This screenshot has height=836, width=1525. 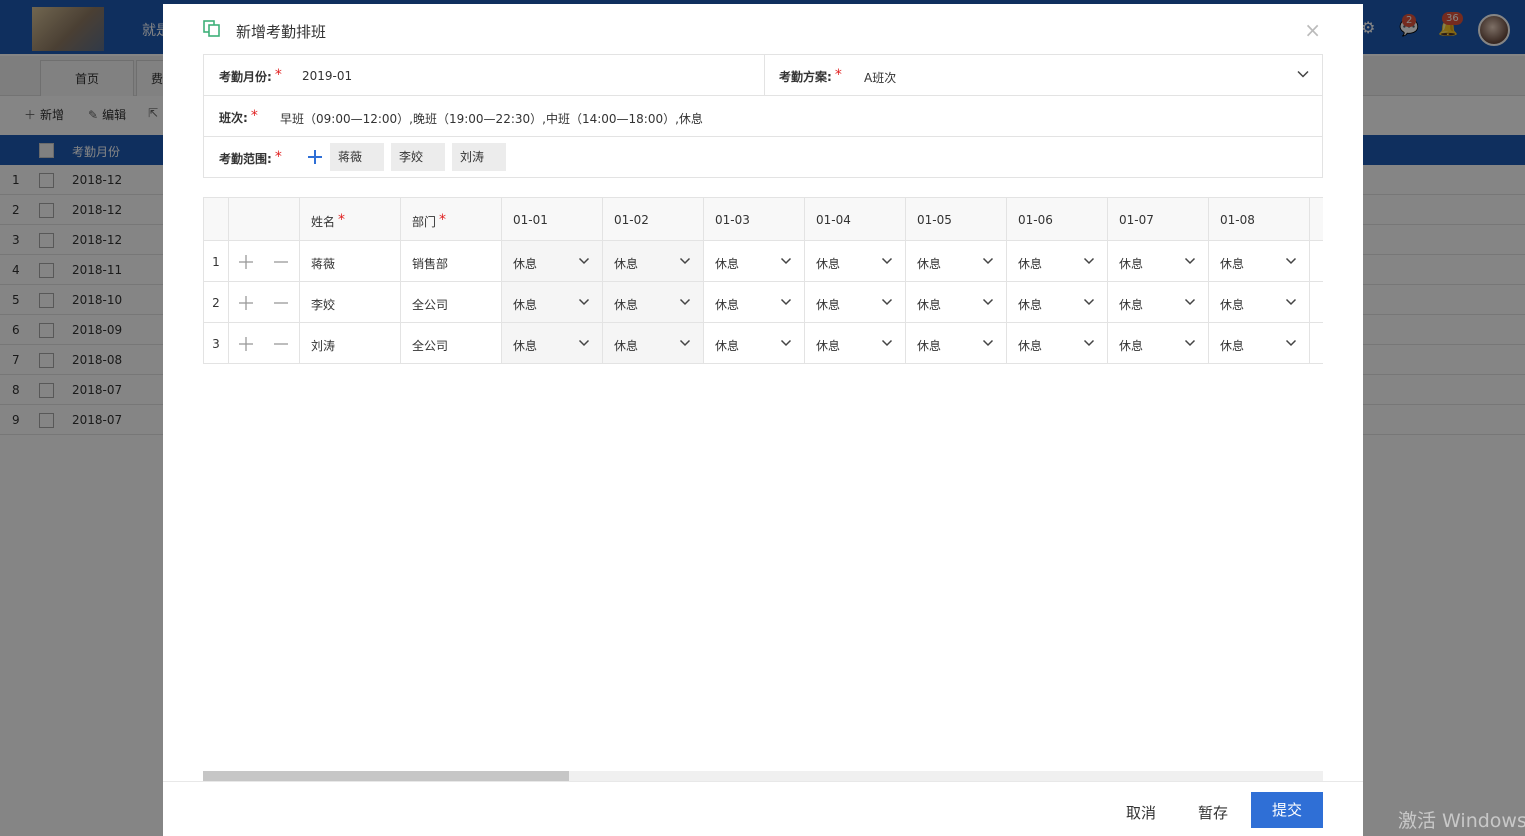 What do you see at coordinates (479, 157) in the screenshot?
I see `scope-tag: 刘涛` at bounding box center [479, 157].